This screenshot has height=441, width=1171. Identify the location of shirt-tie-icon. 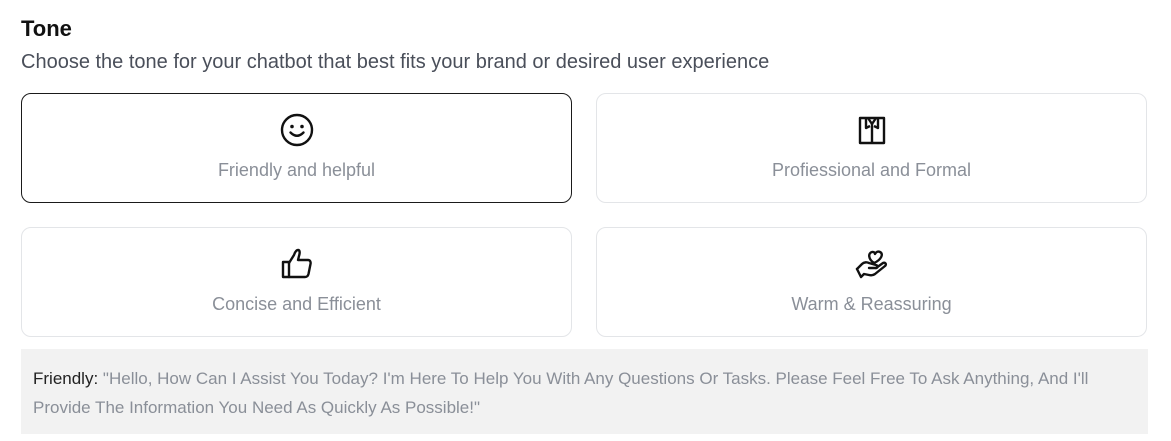
(872, 130).